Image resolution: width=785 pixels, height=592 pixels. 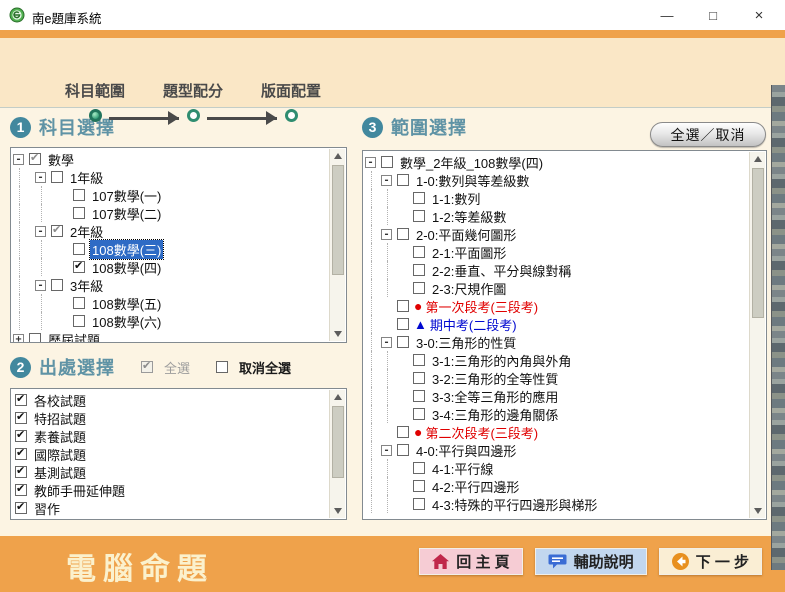 I want to click on tree-item: - 2-0:平面幾何圖形, so click(x=556, y=234).